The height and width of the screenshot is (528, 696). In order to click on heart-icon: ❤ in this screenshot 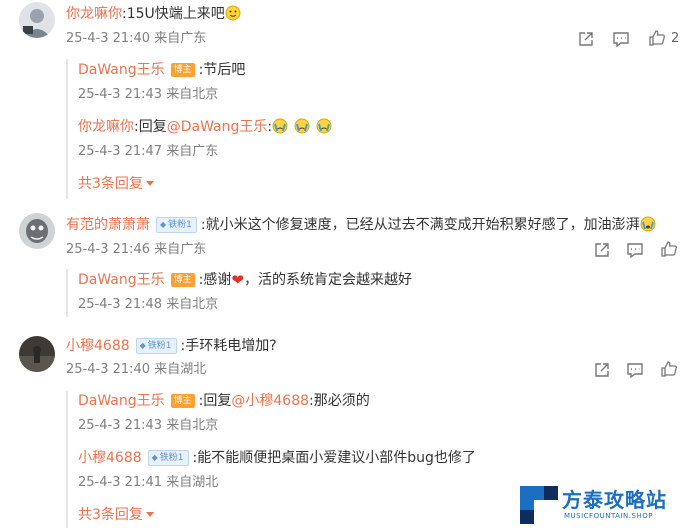, I will do `click(237, 280)`.